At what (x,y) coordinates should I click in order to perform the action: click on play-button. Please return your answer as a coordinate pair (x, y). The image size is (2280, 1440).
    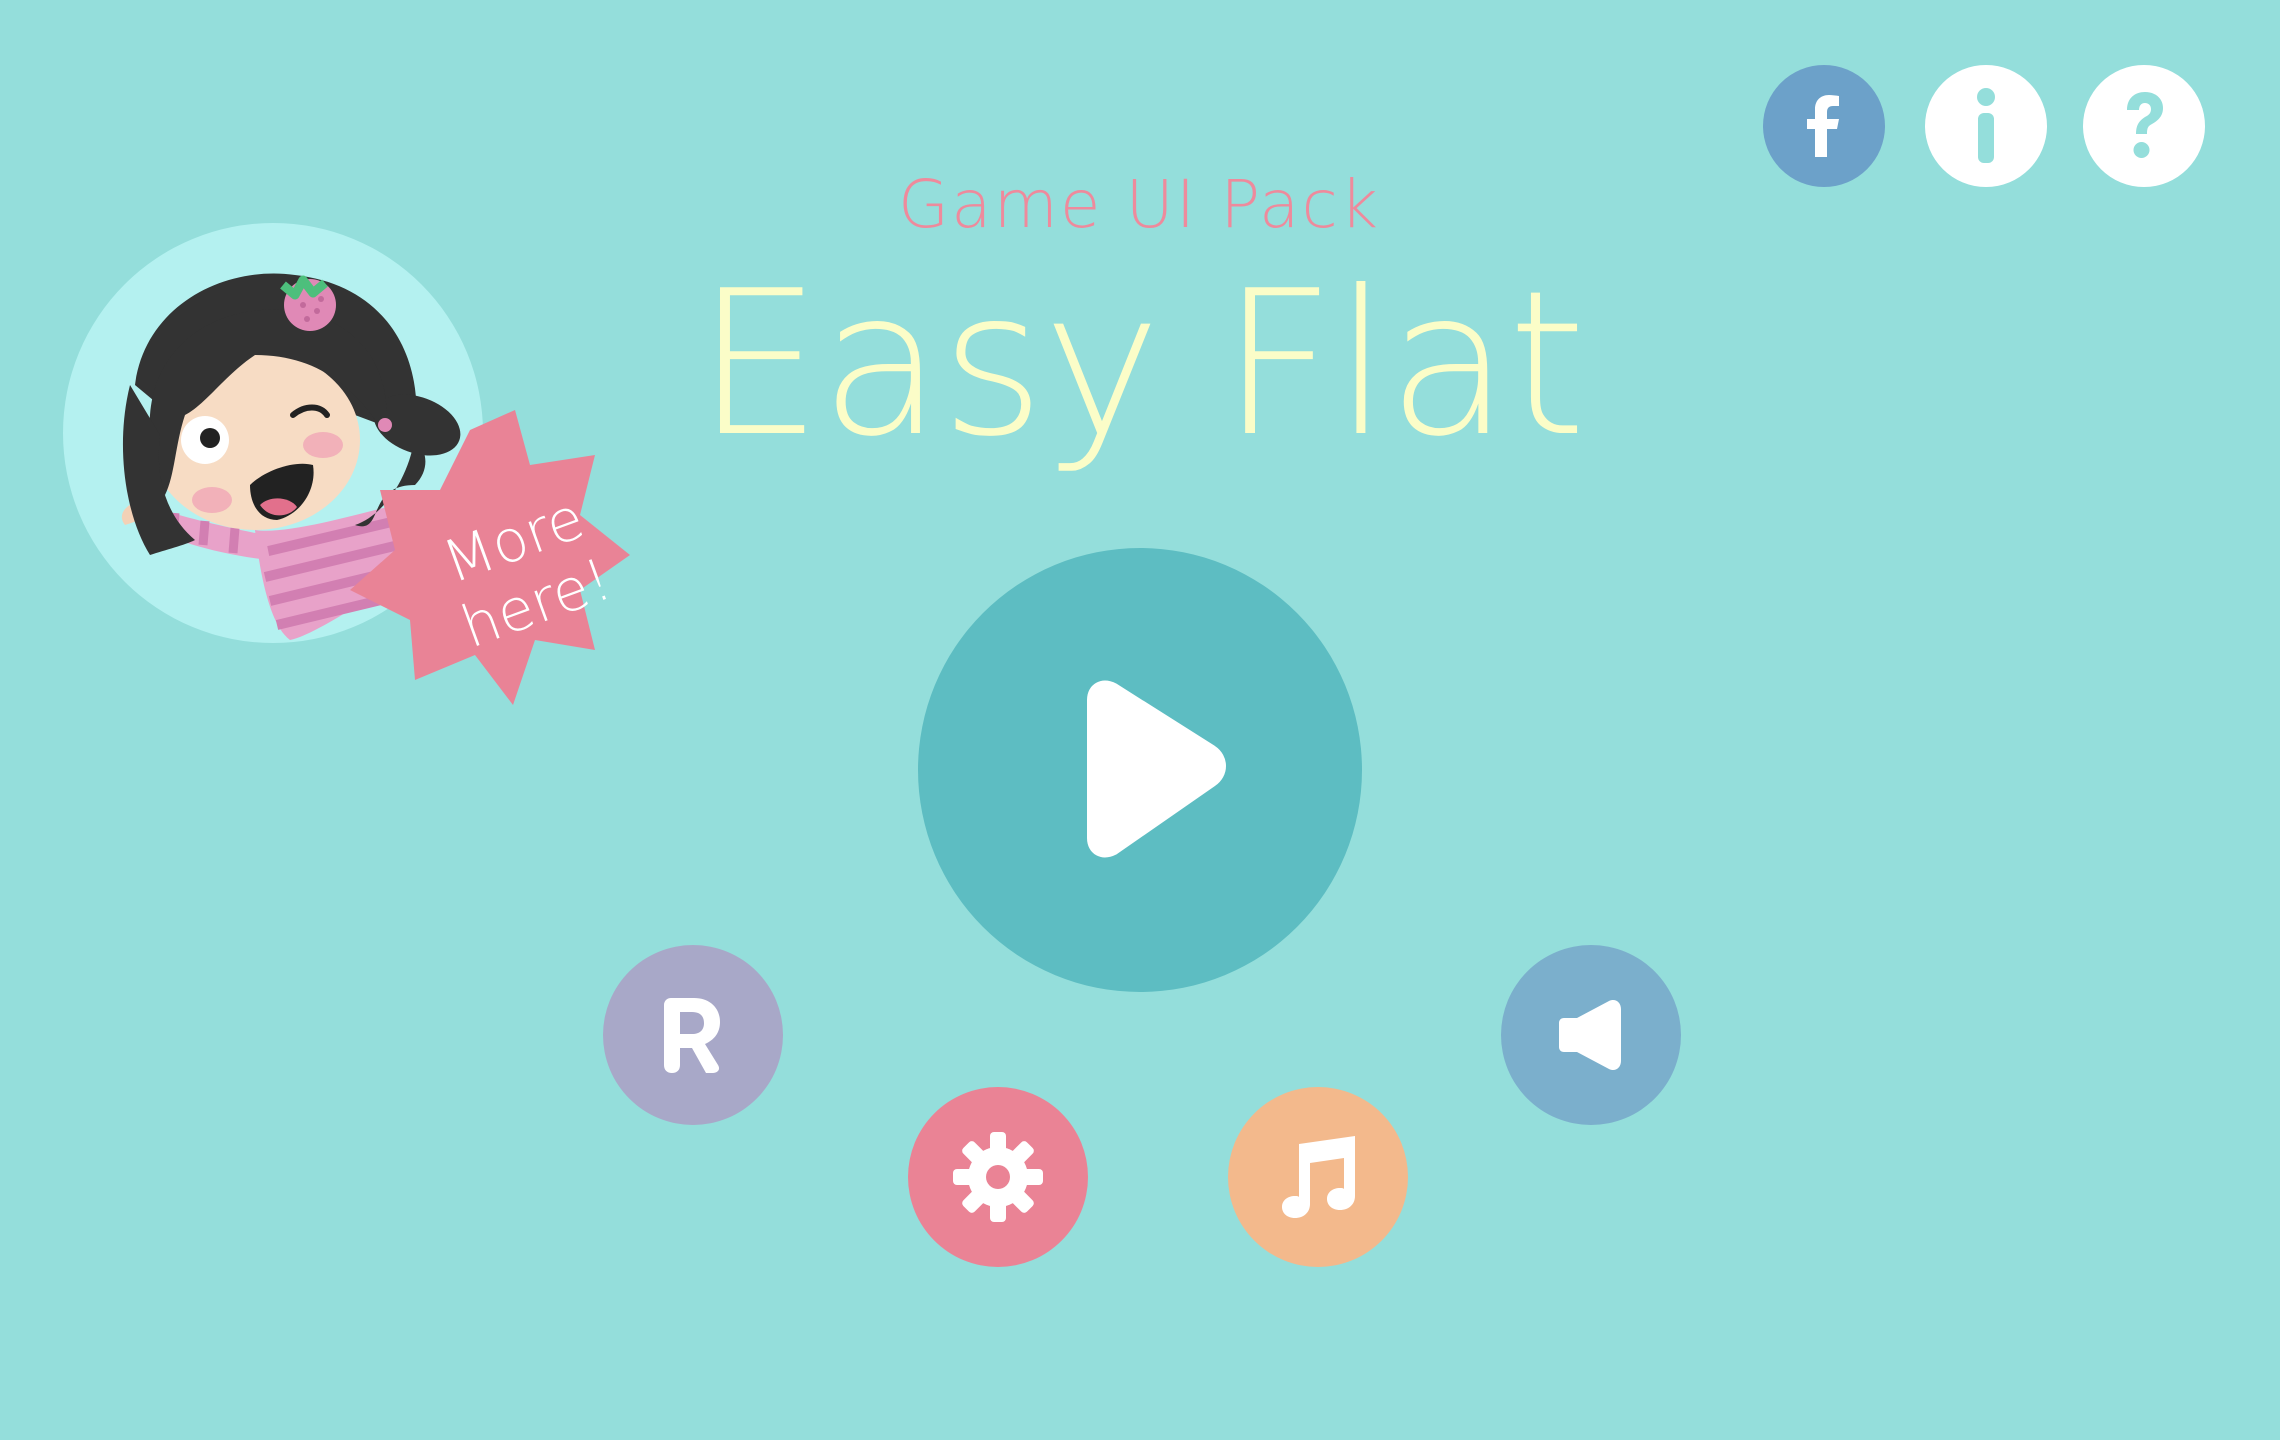
    Looking at the image, I should click on (1140, 770).